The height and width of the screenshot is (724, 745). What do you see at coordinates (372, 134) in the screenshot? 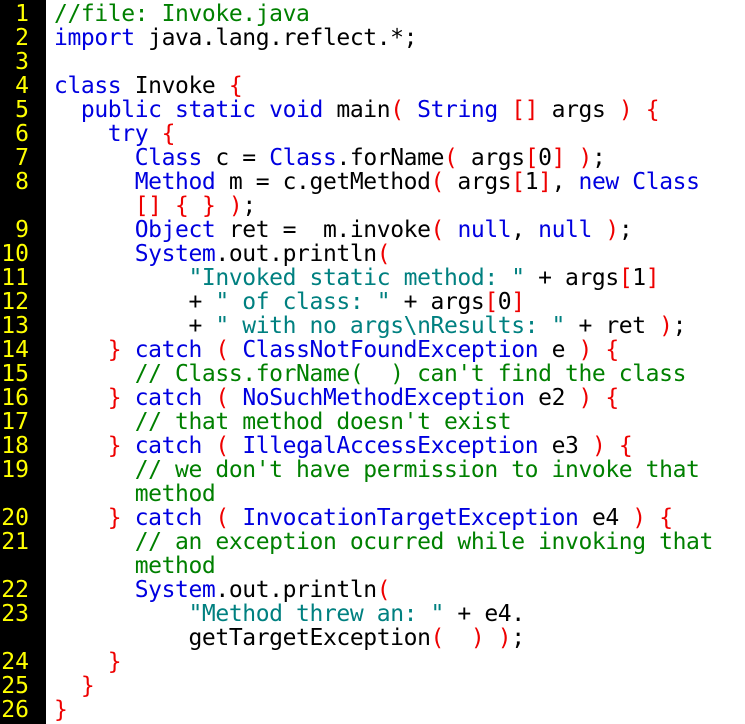
I see `code-line: 6 try {` at bounding box center [372, 134].